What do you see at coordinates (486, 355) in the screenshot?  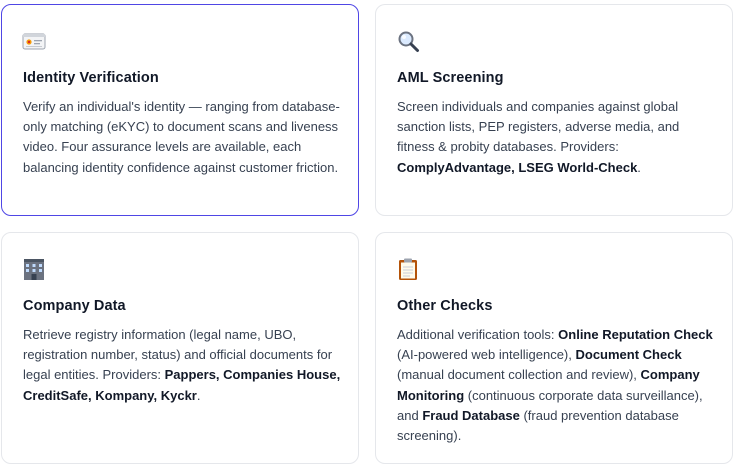 I see `check-item-detail: (AI-powered web intelligence),` at bounding box center [486, 355].